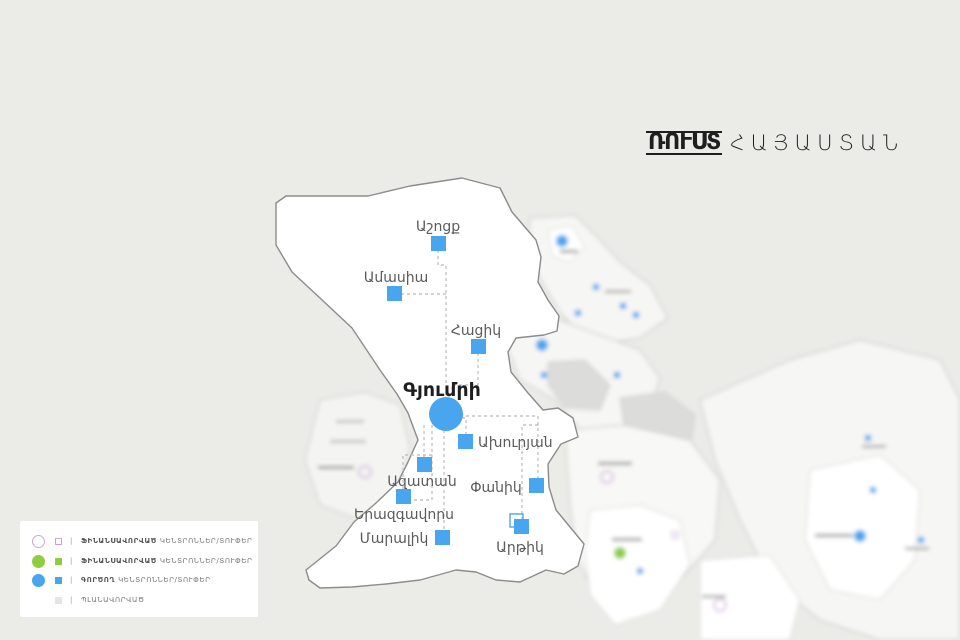  I want to click on legend-blue-circle-icon, so click(38, 580).